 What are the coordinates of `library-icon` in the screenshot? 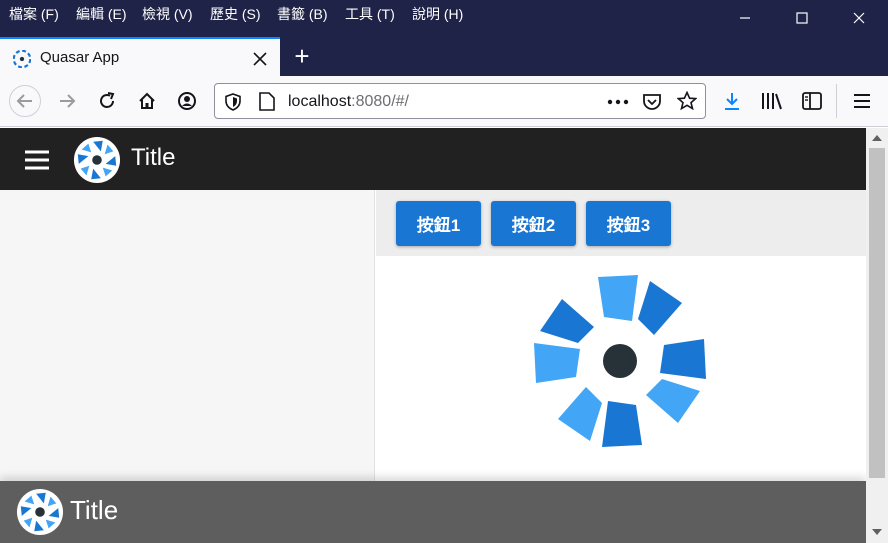 It's located at (772, 101).